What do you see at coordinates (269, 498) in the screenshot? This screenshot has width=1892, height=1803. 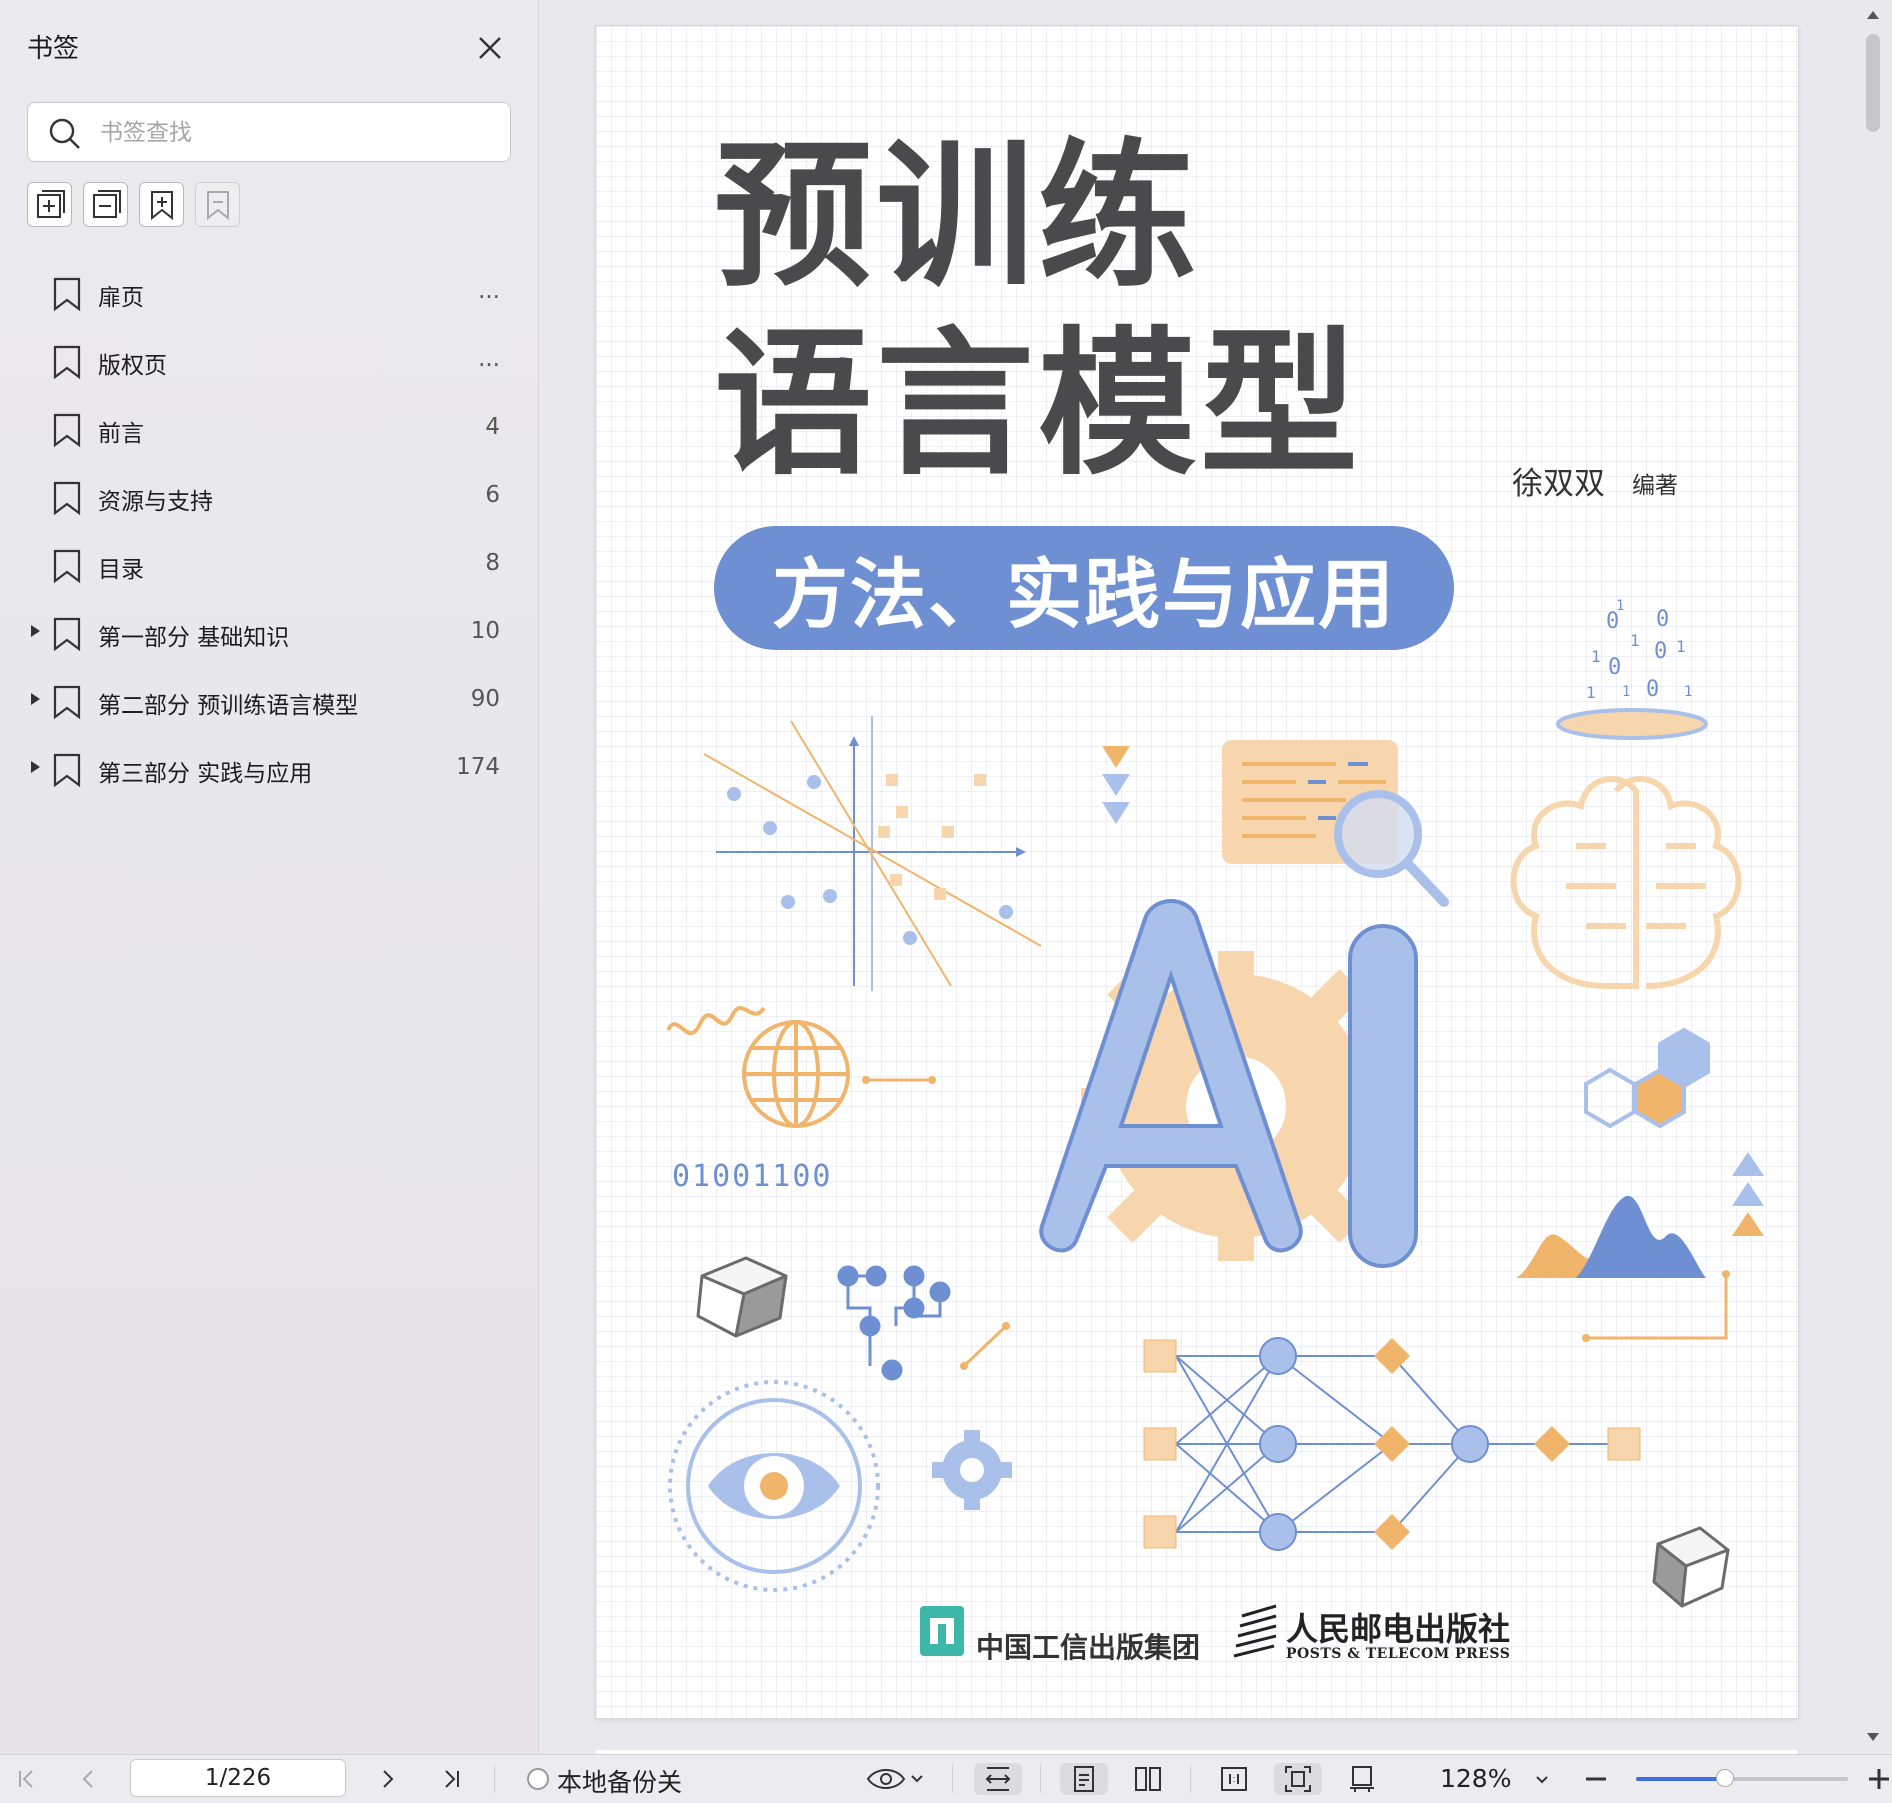 I see `bookmark-item: 资源与支持 6` at bounding box center [269, 498].